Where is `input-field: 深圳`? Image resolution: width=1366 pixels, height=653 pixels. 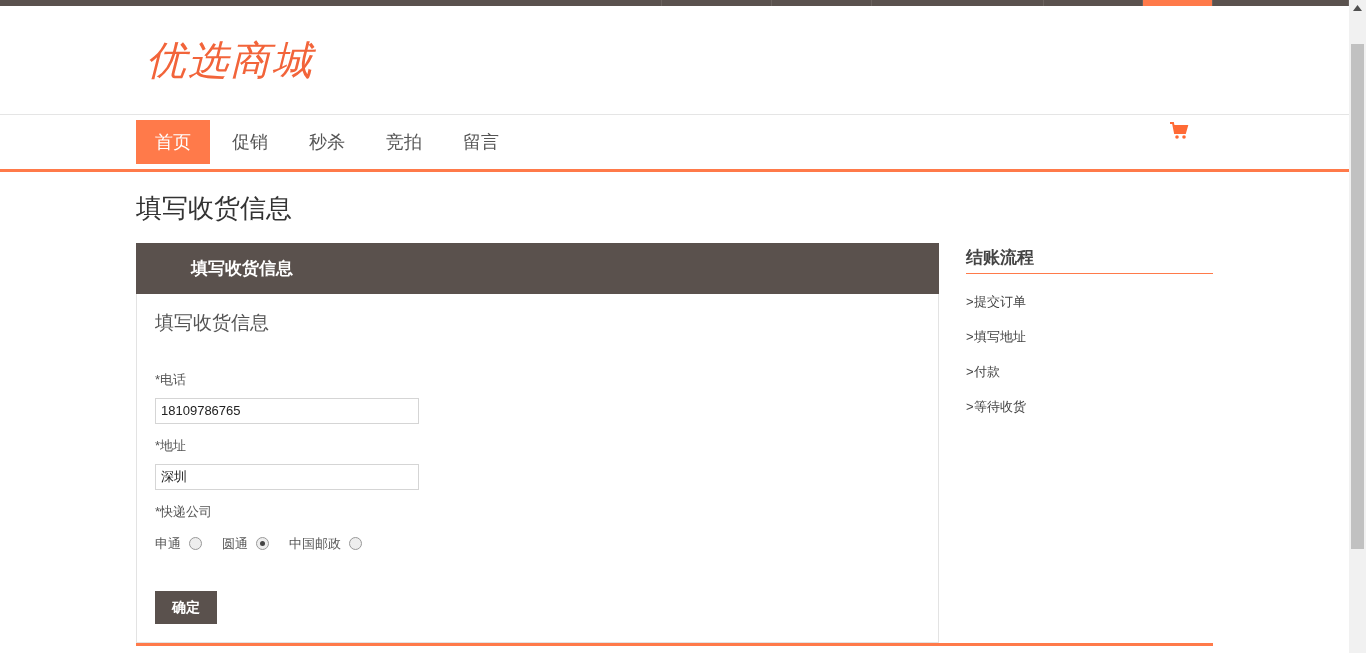 input-field: 深圳 is located at coordinates (287, 476).